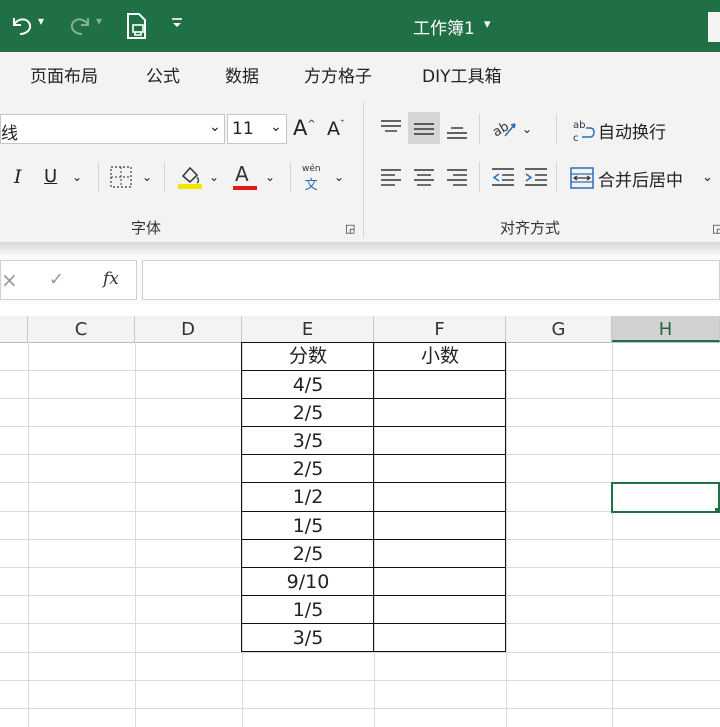 The image size is (720, 727). What do you see at coordinates (308, 356) in the screenshot?
I see `cell-e-header: 分数` at bounding box center [308, 356].